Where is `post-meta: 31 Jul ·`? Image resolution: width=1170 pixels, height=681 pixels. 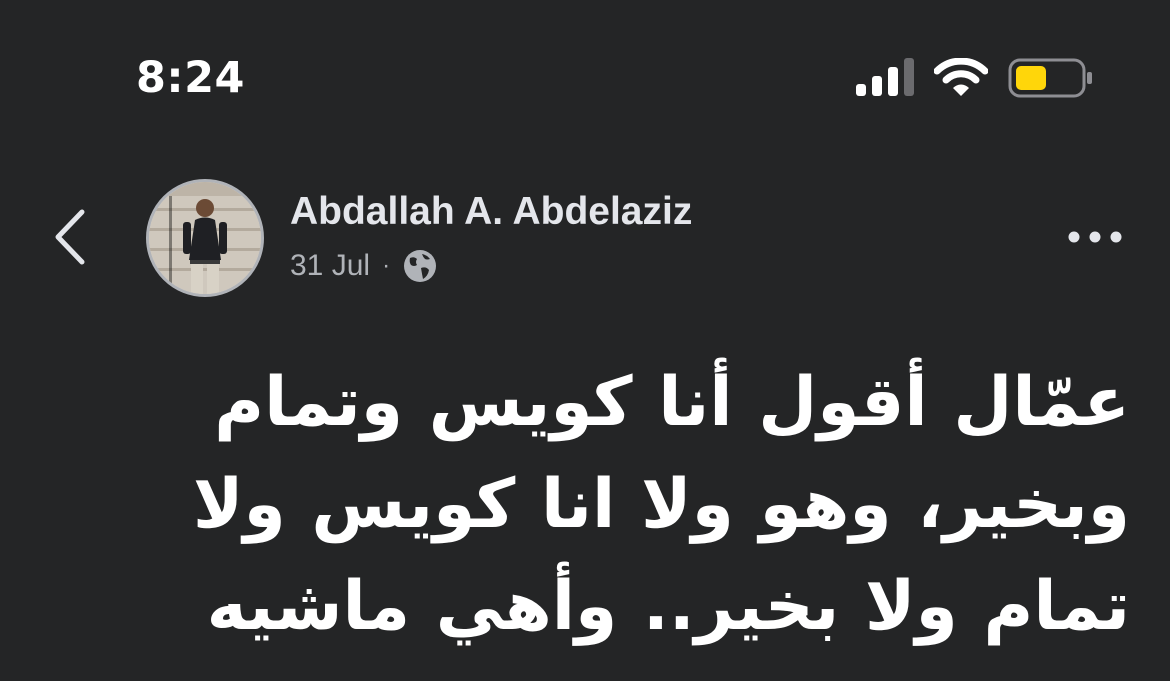 post-meta: 31 Jul · is located at coordinates (364, 266).